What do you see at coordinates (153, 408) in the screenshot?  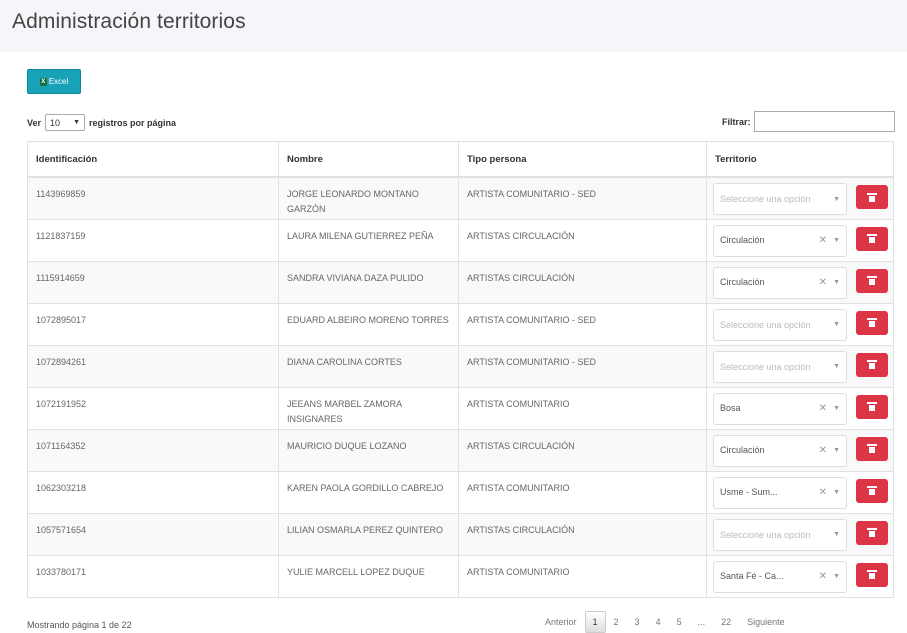 I see `cell-identificacion: 1072191952` at bounding box center [153, 408].